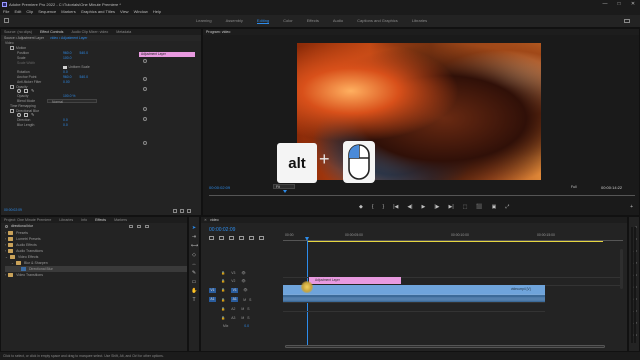  I want to click on step-forward-button: |▶, so click(436, 207).